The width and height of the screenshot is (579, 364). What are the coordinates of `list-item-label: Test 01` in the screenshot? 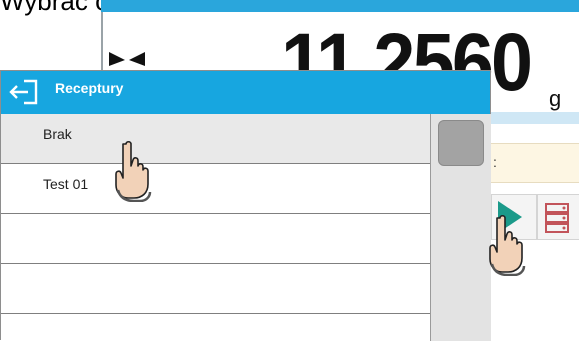 It's located at (66, 184).